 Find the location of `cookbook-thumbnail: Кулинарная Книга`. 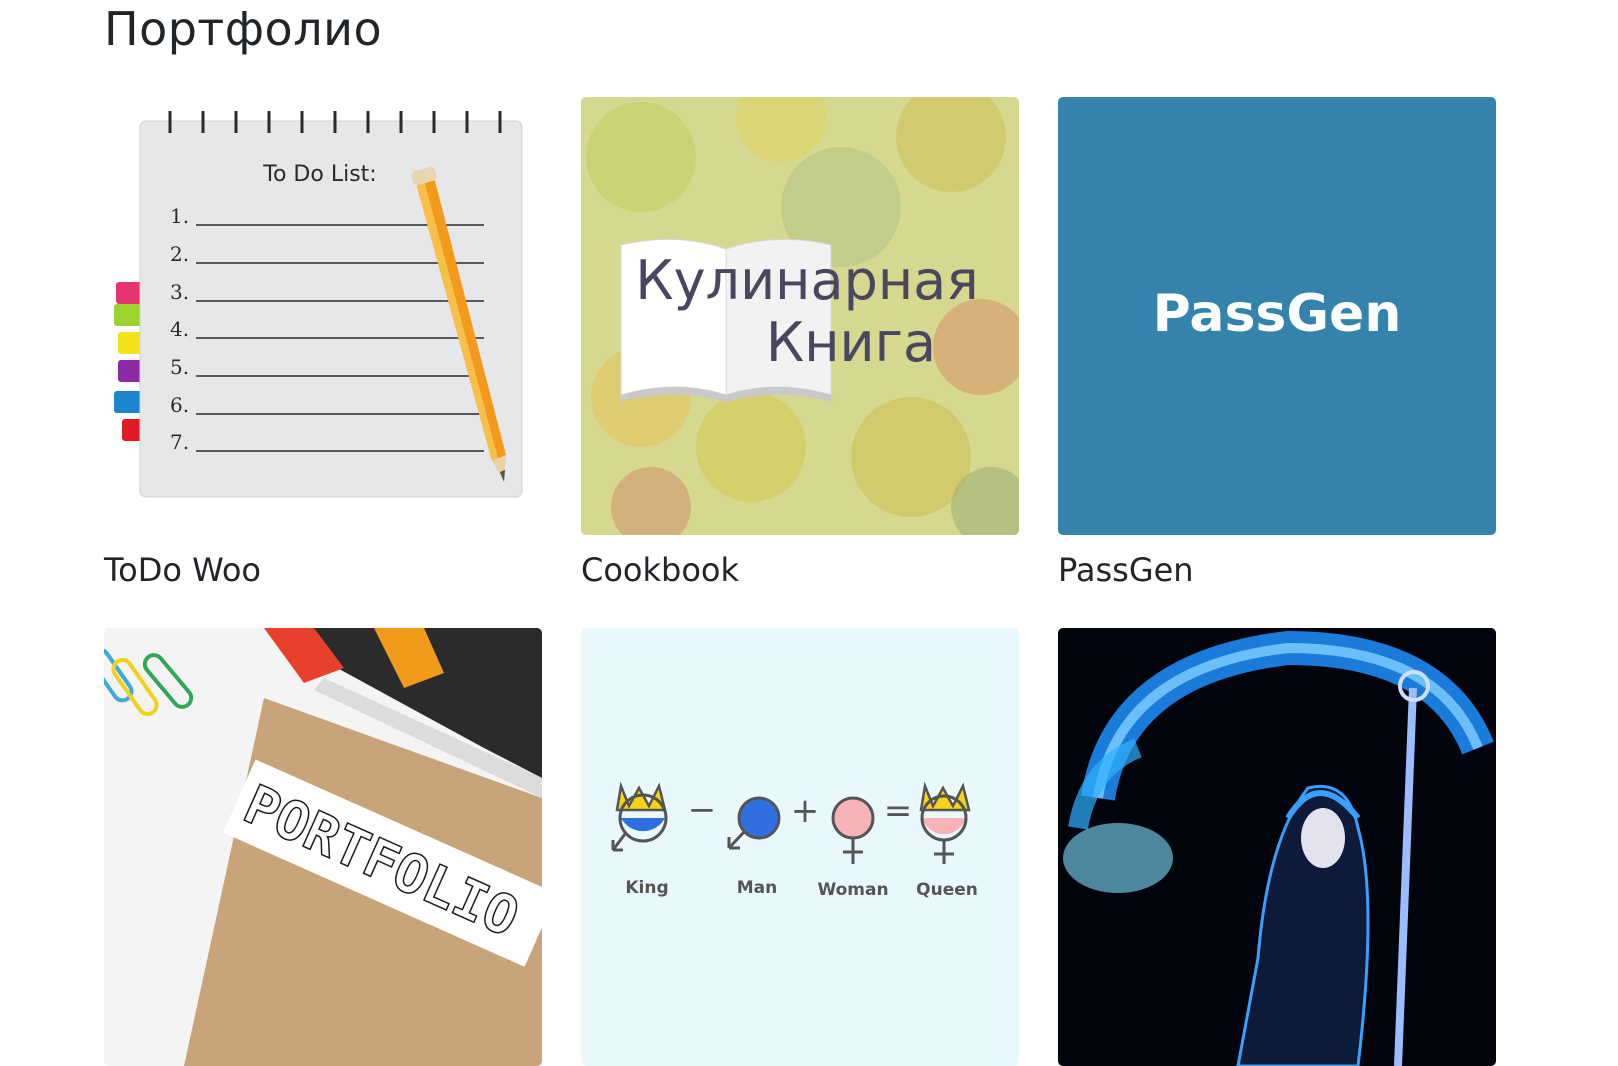

cookbook-thumbnail: Кулинарная Книга is located at coordinates (800, 316).